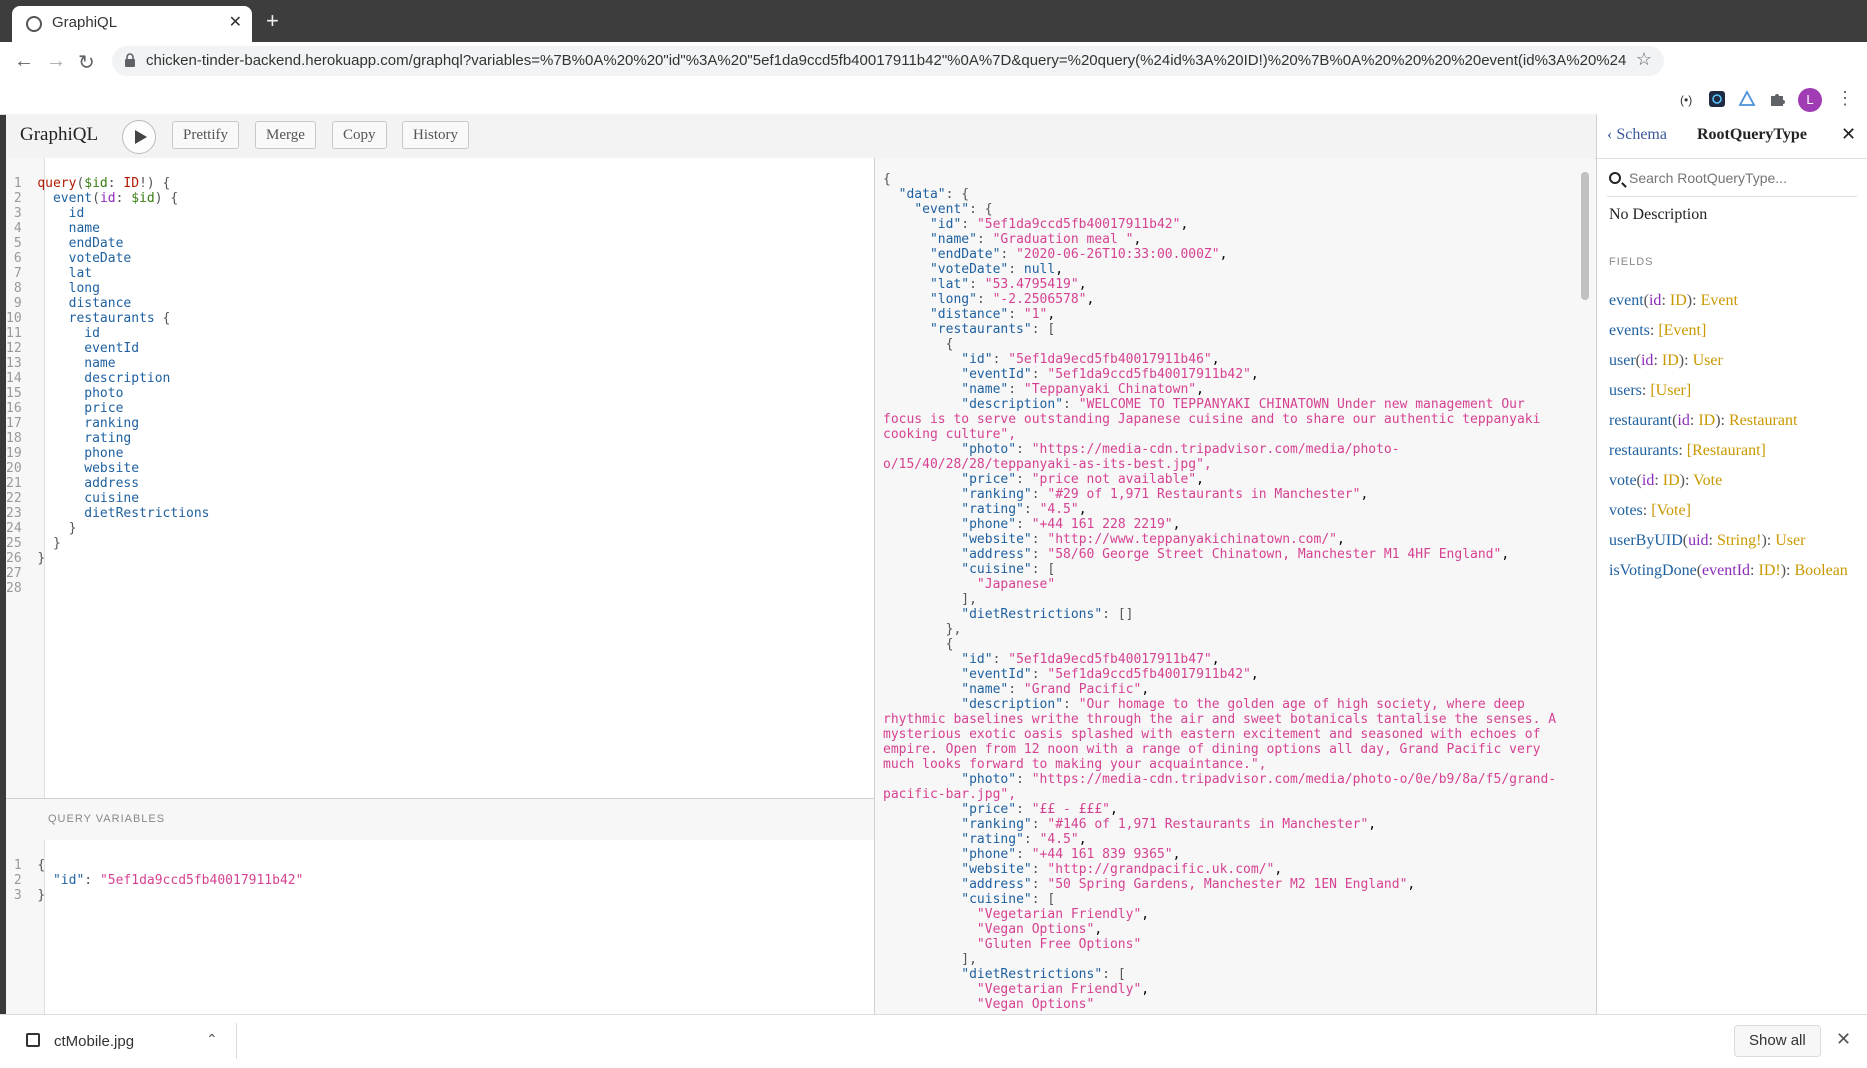 The image size is (1867, 1068). Describe the element at coordinates (1059, 224) in the screenshot. I see `result-line: "id": "5ef1da9ccd5fb40017911b42",` at that location.